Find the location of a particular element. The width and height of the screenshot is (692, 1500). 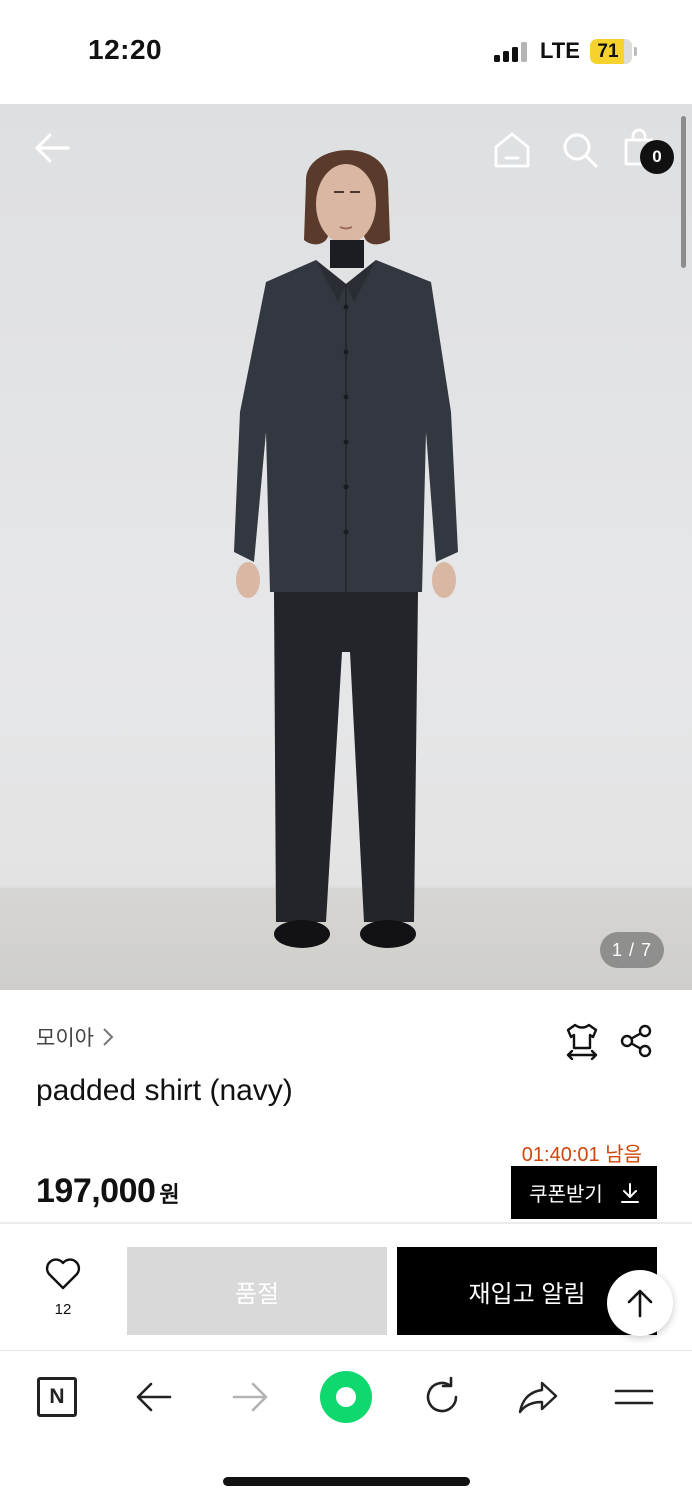

scroll-to-top-button is located at coordinates (640, 1303).